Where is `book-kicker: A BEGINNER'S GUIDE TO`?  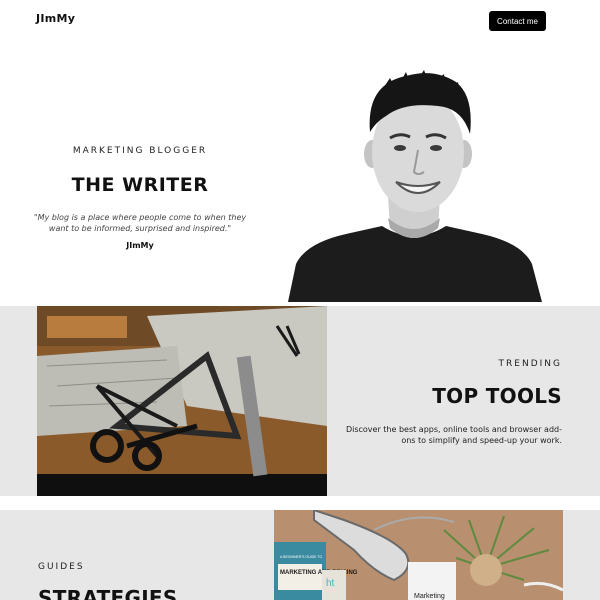
book-kicker: A BEGINNER'S GUIDE TO is located at coordinates (301, 557).